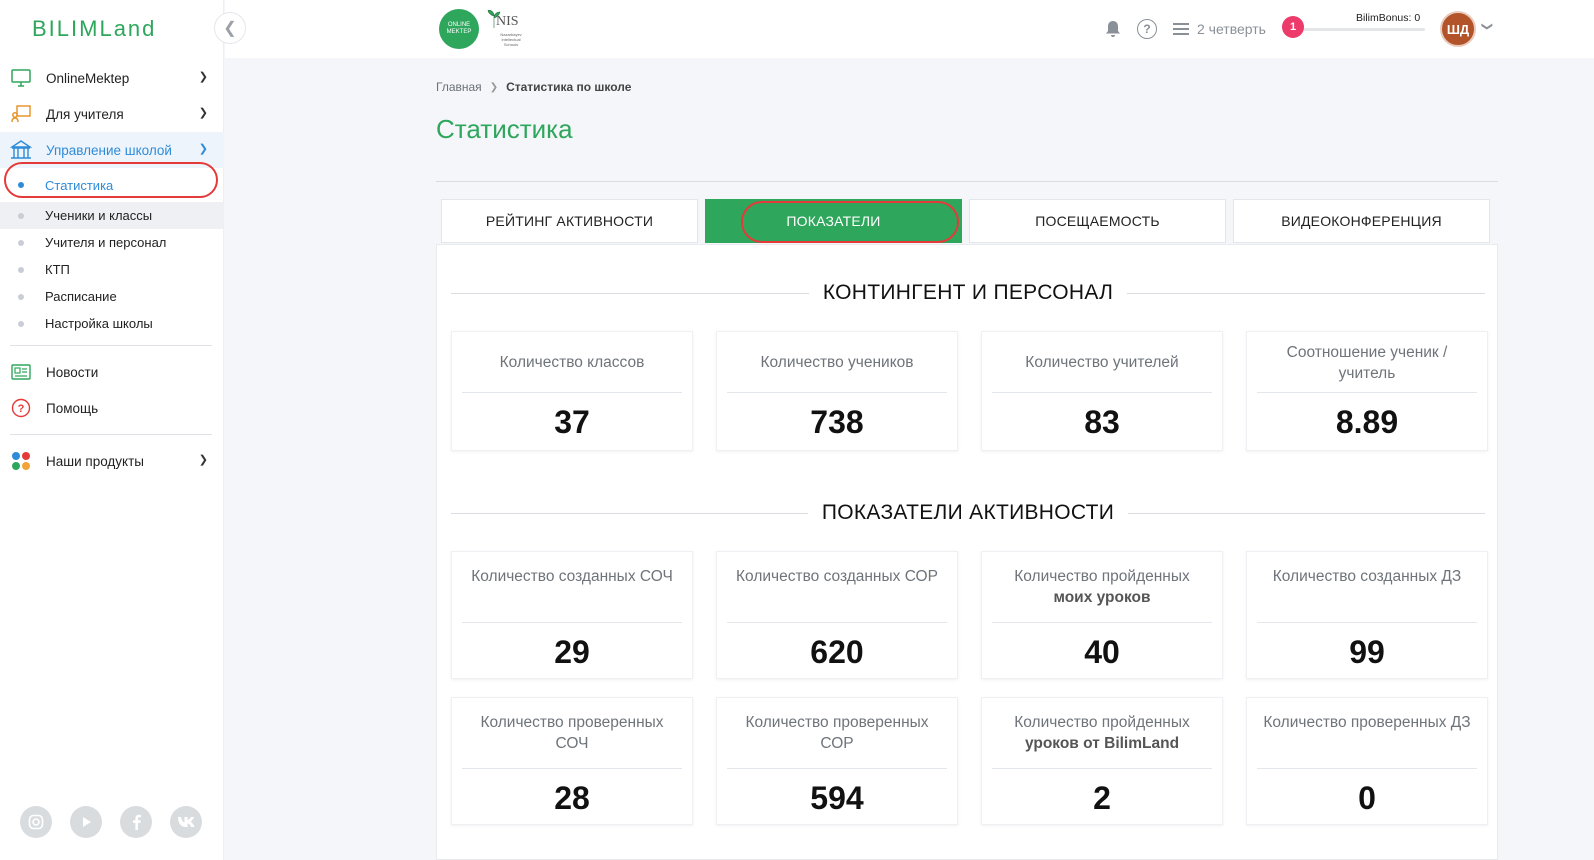 The image size is (1594, 860). What do you see at coordinates (837, 391) in the screenshot?
I see `stat-card-students: Количество учеников 738` at bounding box center [837, 391].